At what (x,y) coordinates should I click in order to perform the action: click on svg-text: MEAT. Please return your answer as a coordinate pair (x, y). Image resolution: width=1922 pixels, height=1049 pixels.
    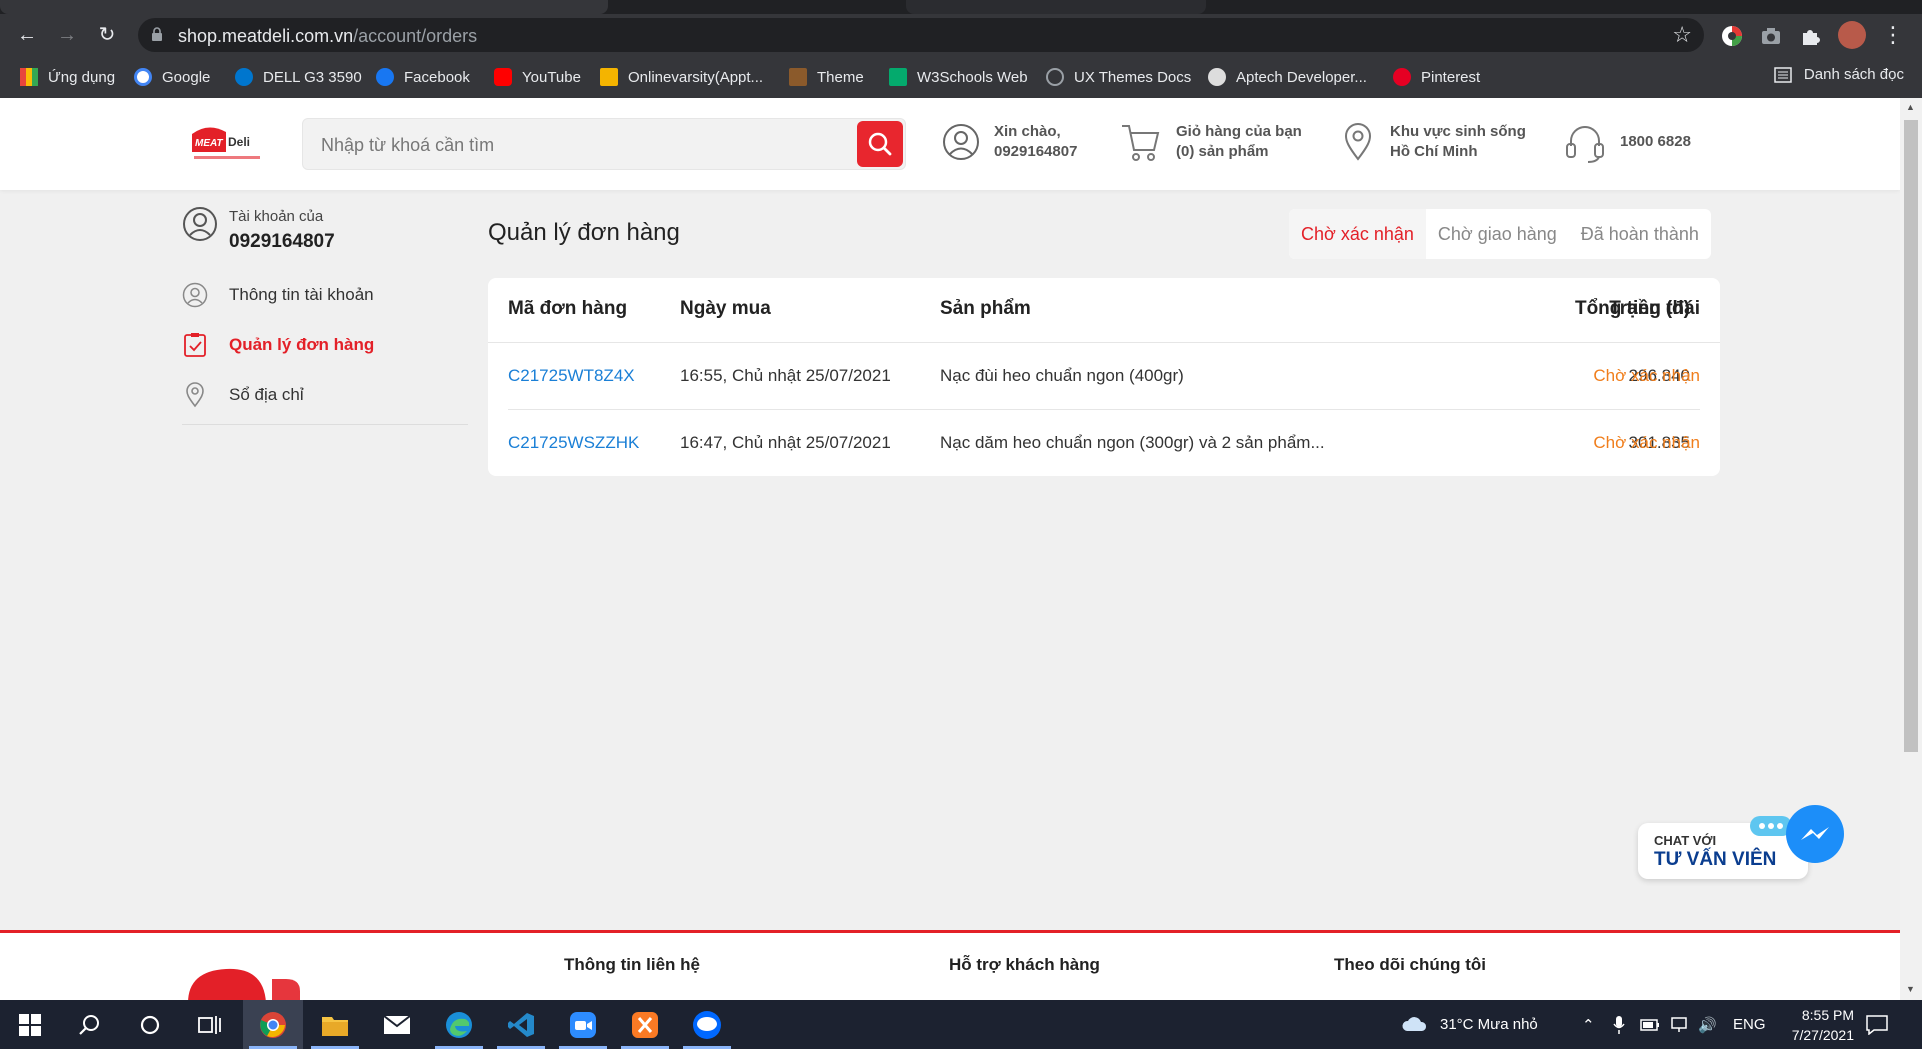
    Looking at the image, I should click on (209, 143).